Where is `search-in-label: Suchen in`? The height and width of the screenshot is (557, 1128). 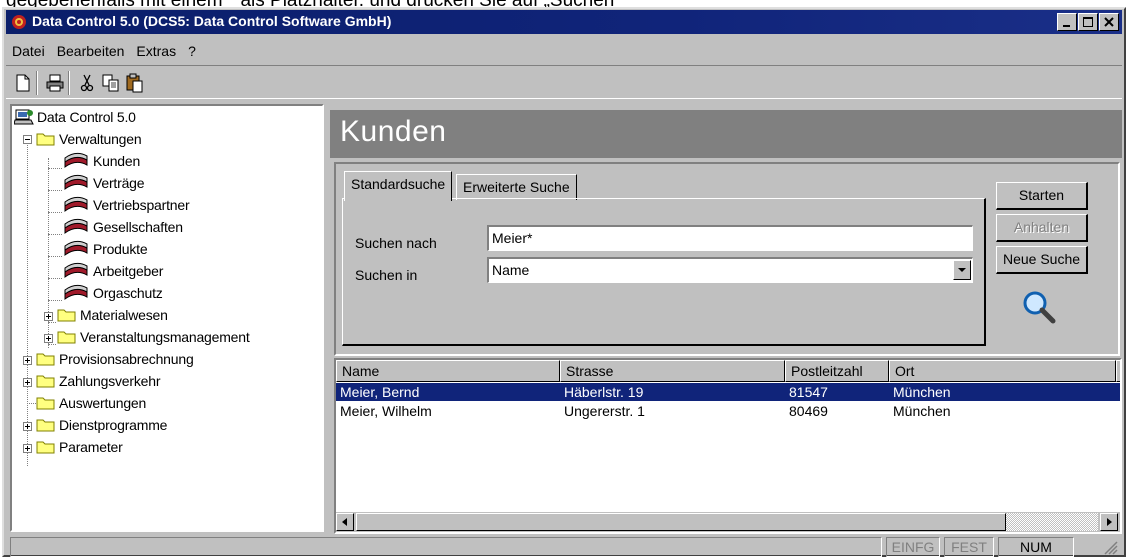
search-in-label: Suchen in is located at coordinates (386, 275).